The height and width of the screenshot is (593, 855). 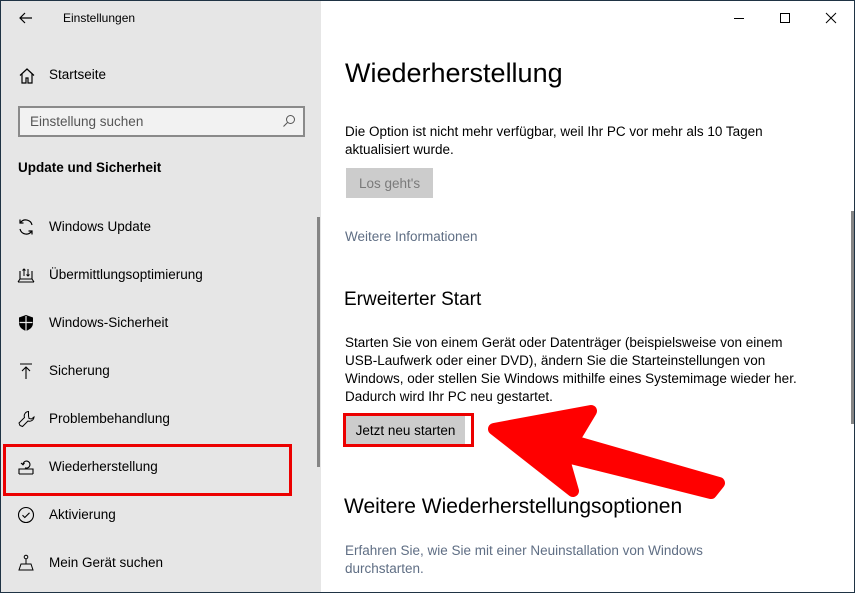 I want to click on maximize-button, so click(x=785, y=18).